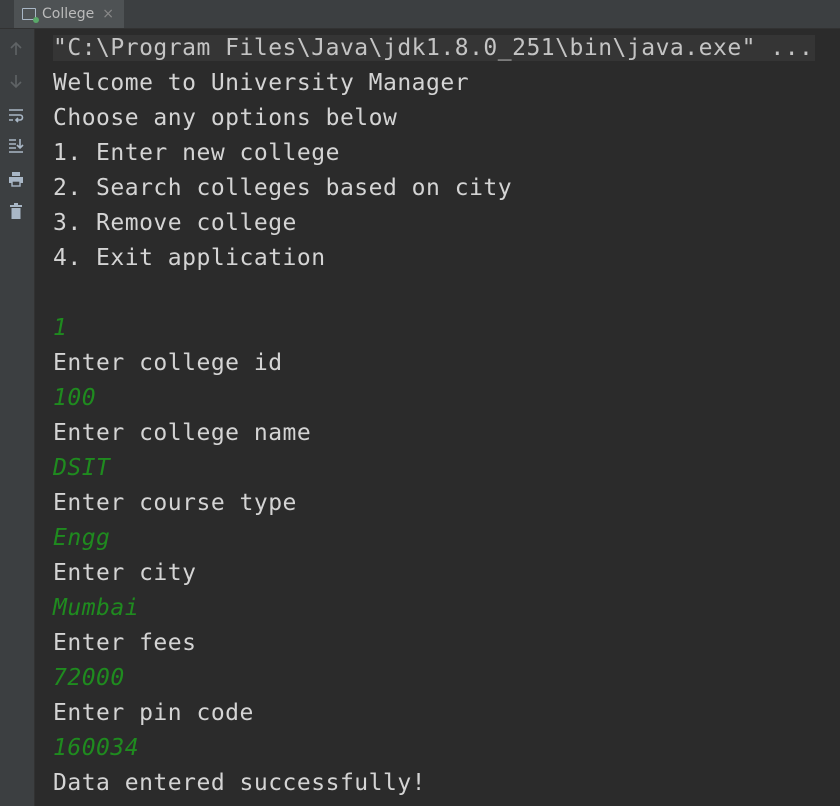 This screenshot has width=840, height=806. I want to click on console-output-line: 4. Exit application, so click(189, 258).